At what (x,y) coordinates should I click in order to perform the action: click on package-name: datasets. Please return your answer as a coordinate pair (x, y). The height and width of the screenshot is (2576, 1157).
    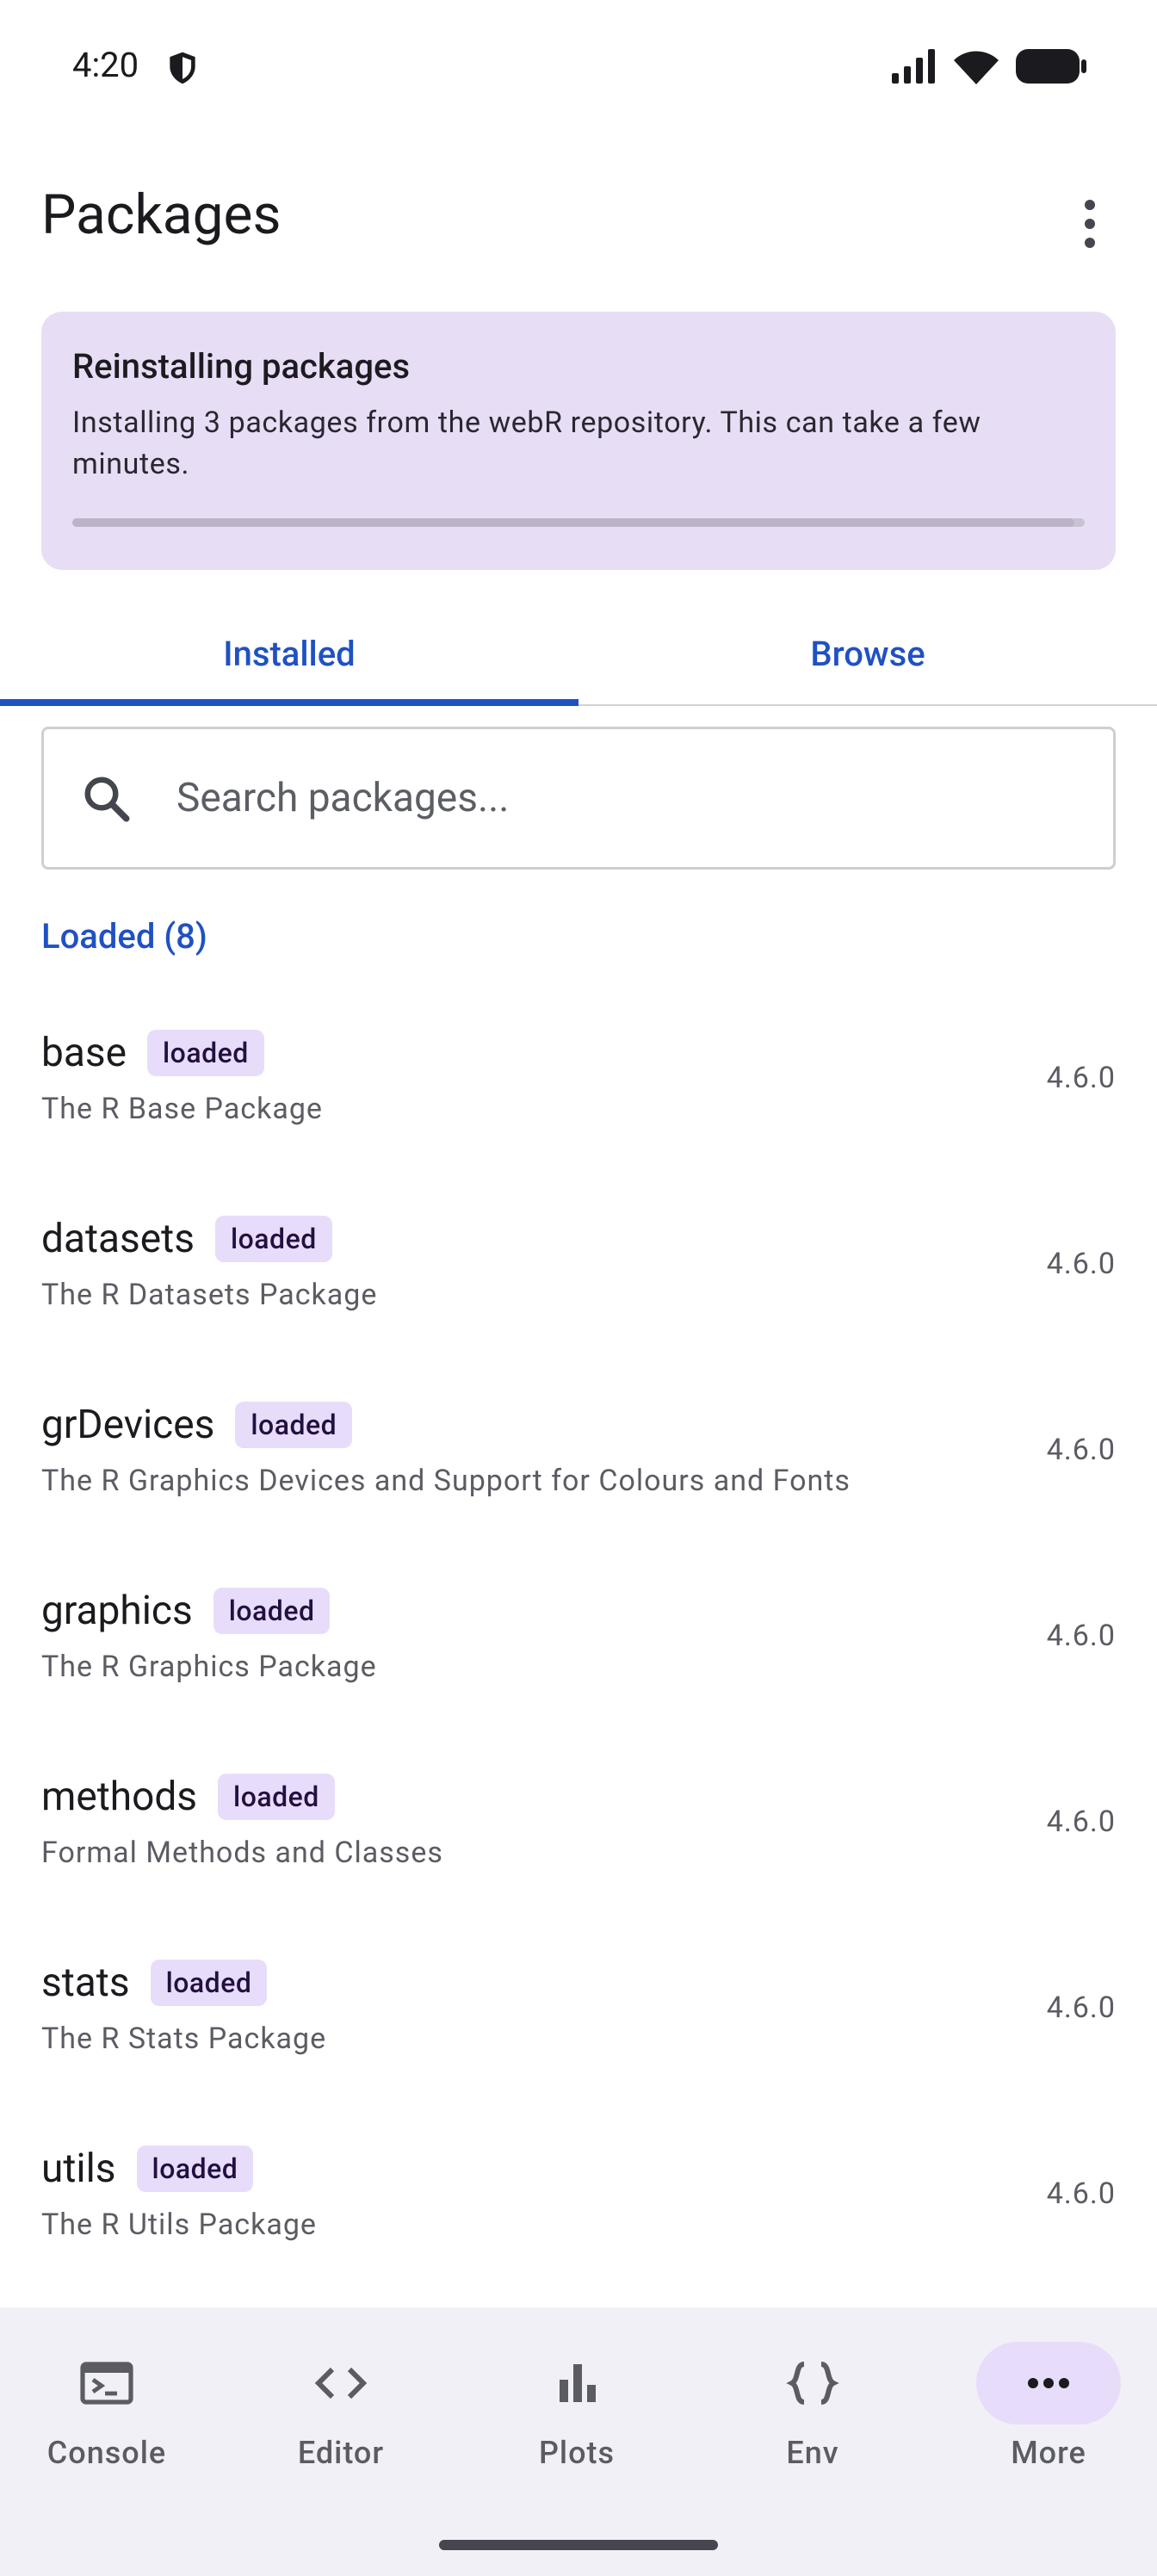
    Looking at the image, I should click on (118, 1239).